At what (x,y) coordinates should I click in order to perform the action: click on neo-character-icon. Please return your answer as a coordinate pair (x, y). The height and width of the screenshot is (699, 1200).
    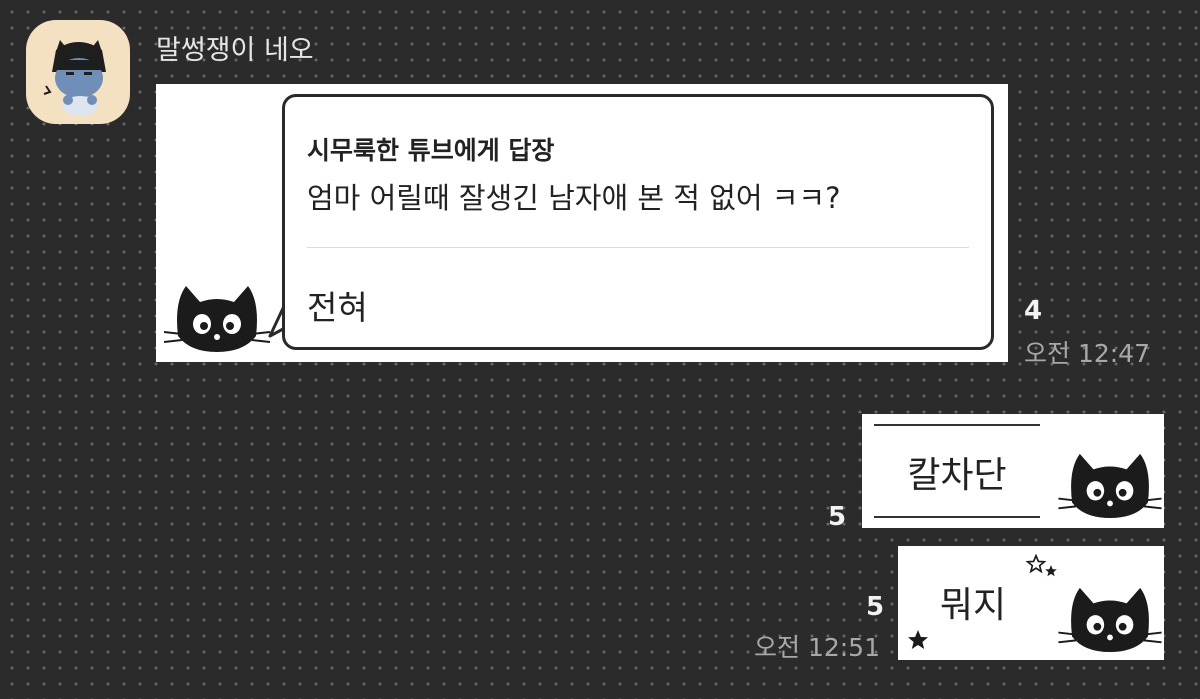
    Looking at the image, I should click on (74, 78).